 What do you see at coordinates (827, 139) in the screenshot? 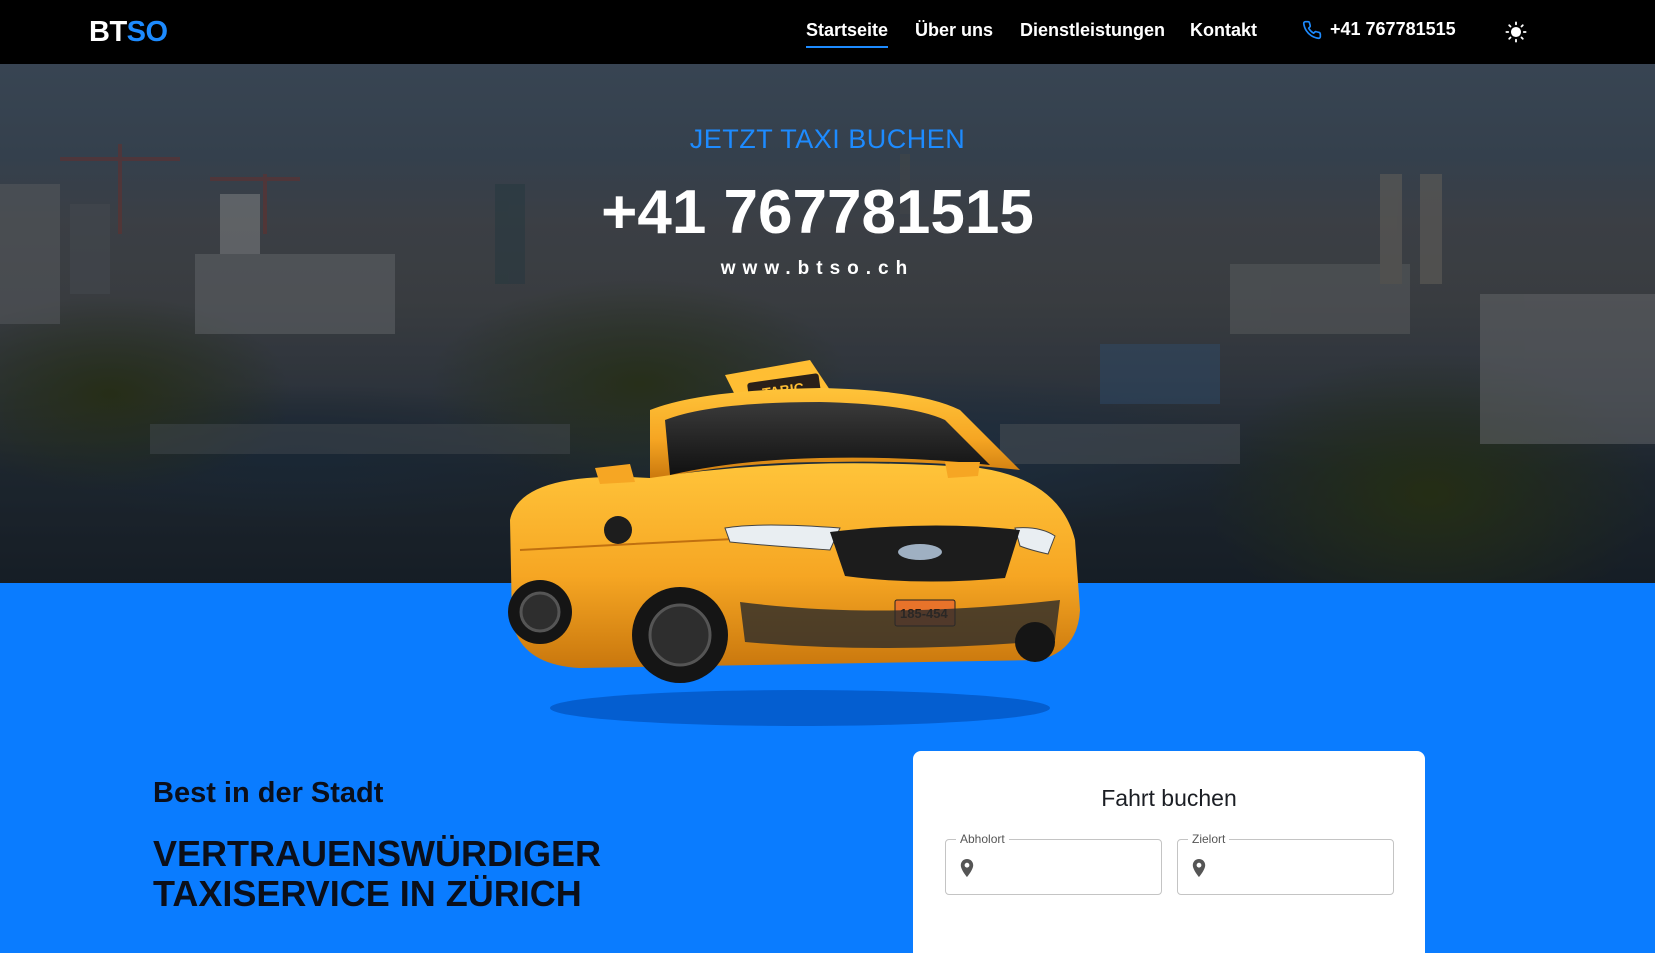
I see `hero-kicker: JETZT TAXI BUCHEN` at bounding box center [827, 139].